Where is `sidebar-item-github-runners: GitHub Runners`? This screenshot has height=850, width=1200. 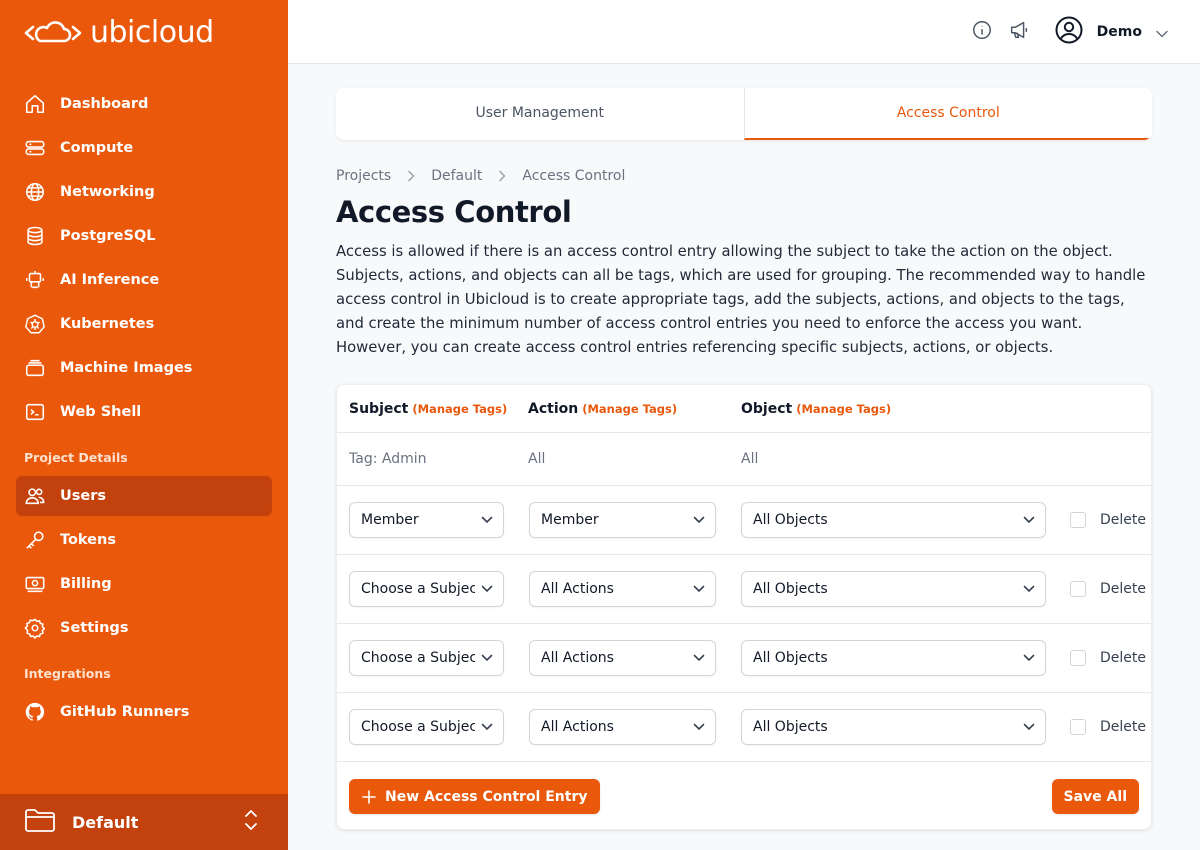 sidebar-item-github-runners: GitHub Runners is located at coordinates (144, 712).